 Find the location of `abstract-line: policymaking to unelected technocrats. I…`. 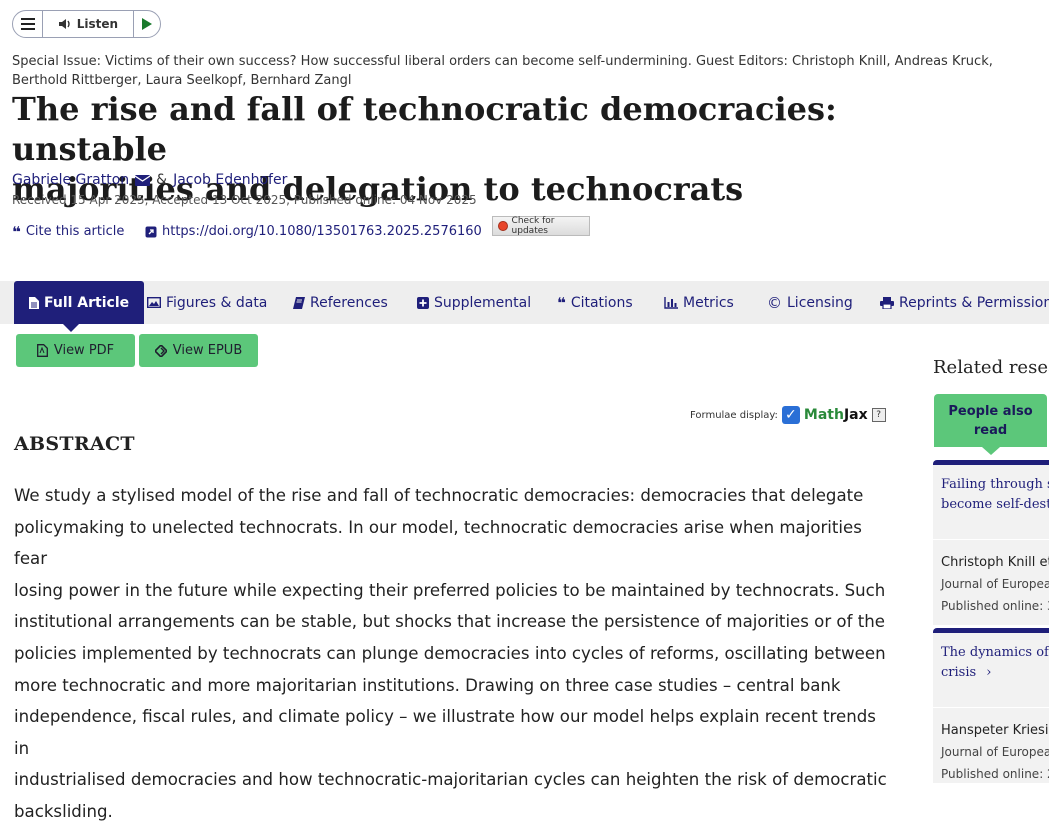

abstract-line: policymaking to unelected technocrats. I… is located at coordinates (438, 543).